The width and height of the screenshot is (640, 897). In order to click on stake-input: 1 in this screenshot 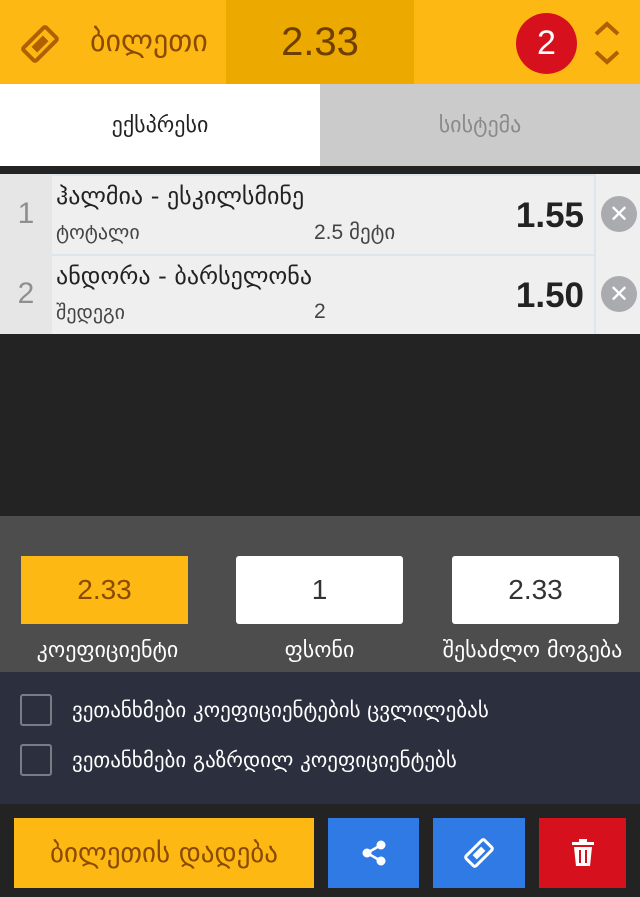, I will do `click(319, 590)`.